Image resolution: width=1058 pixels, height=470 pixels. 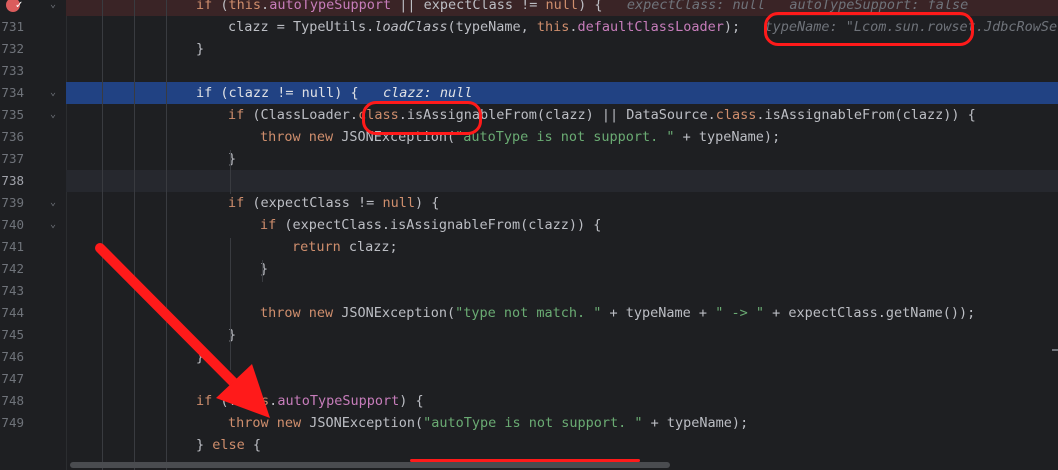 What do you see at coordinates (370, 465) in the screenshot?
I see `horizontal-scrollbar` at bounding box center [370, 465].